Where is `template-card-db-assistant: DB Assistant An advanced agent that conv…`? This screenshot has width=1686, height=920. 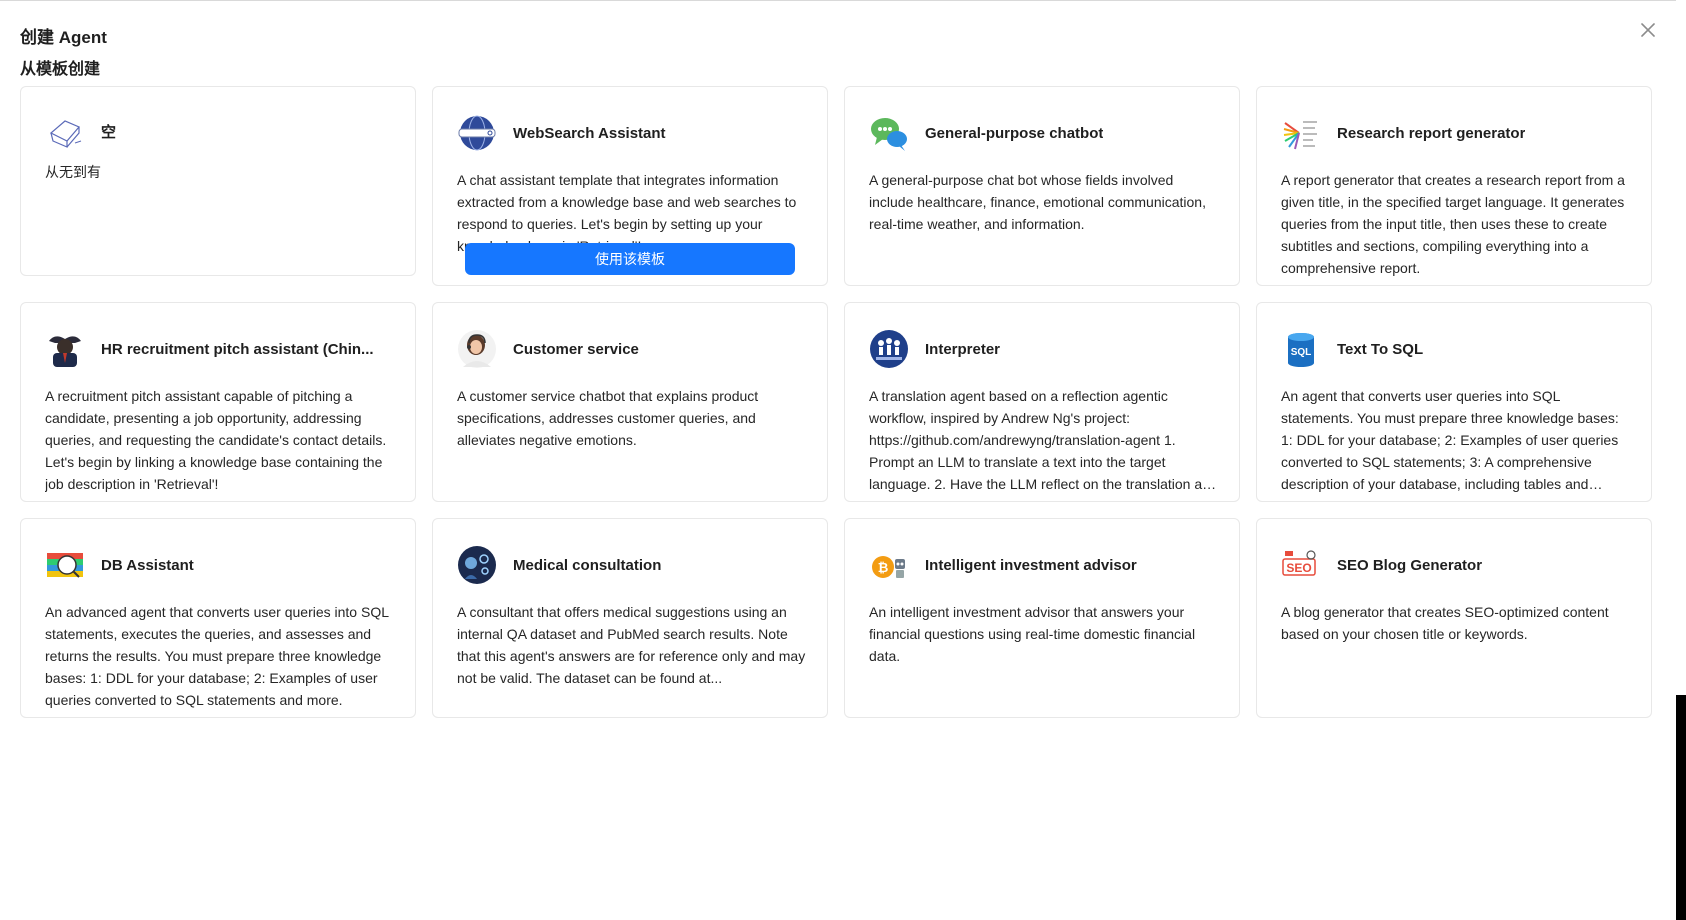
template-card-db-assistant: DB Assistant An advanced agent that conv… is located at coordinates (218, 618).